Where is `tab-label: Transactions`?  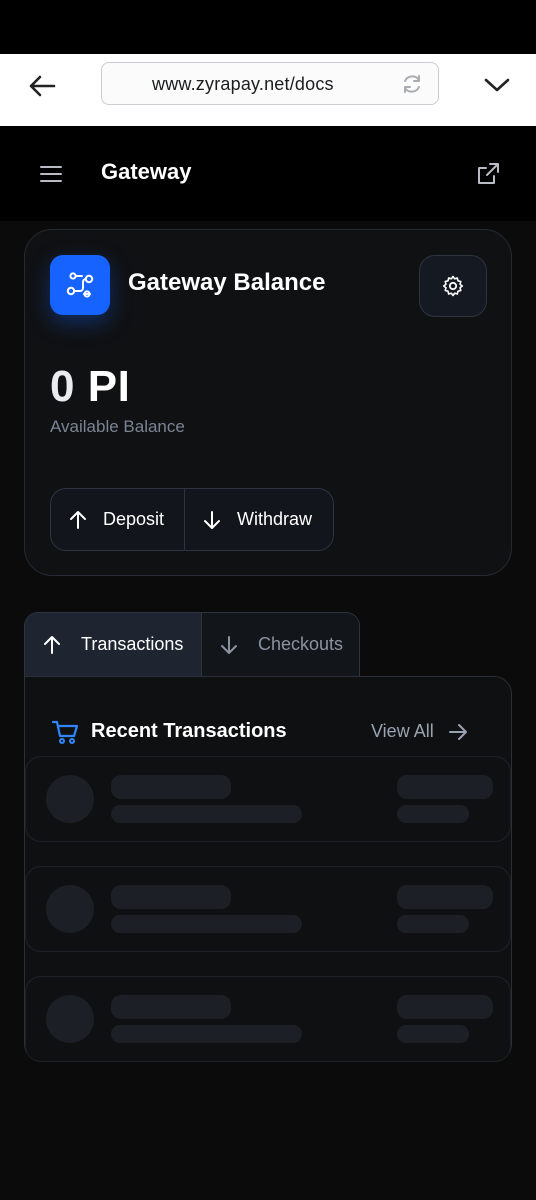
tab-label: Transactions is located at coordinates (132, 644).